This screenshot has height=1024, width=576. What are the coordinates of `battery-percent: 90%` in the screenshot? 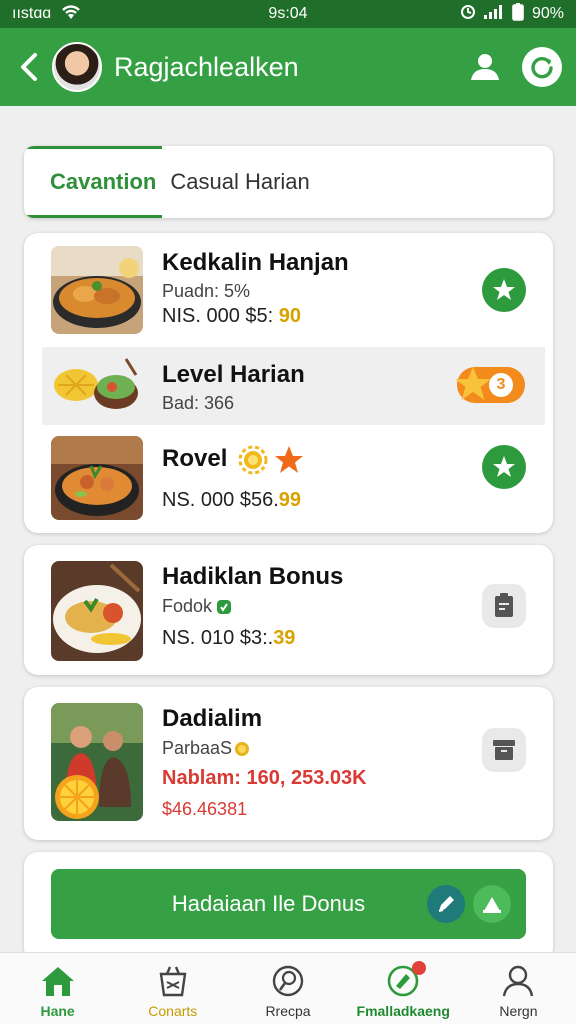 It's located at (547, 13).